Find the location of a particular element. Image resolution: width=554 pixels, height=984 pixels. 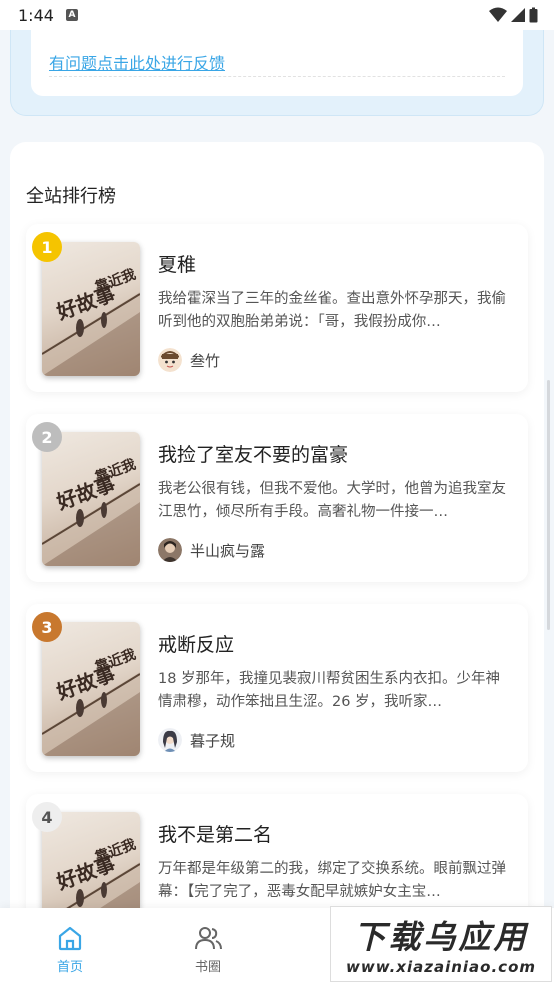

author: 半山疯与露 is located at coordinates (211, 550).